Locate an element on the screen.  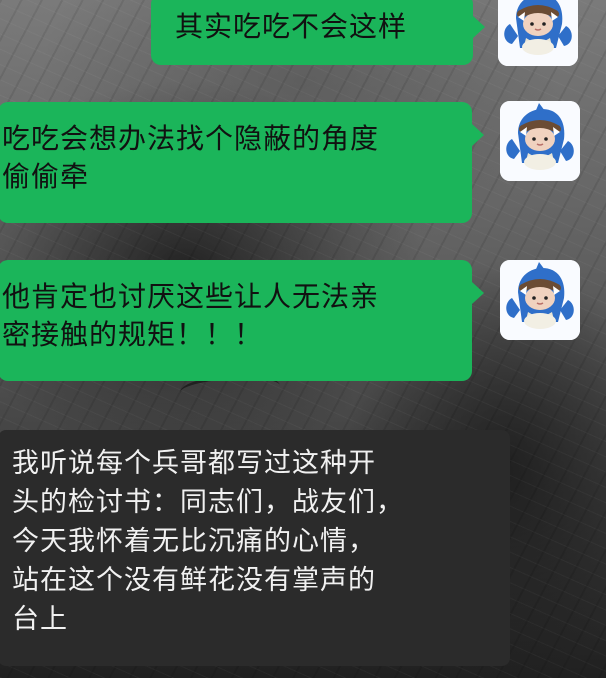
message-bubble: 其实吃吃不会这样 is located at coordinates (318, 32).